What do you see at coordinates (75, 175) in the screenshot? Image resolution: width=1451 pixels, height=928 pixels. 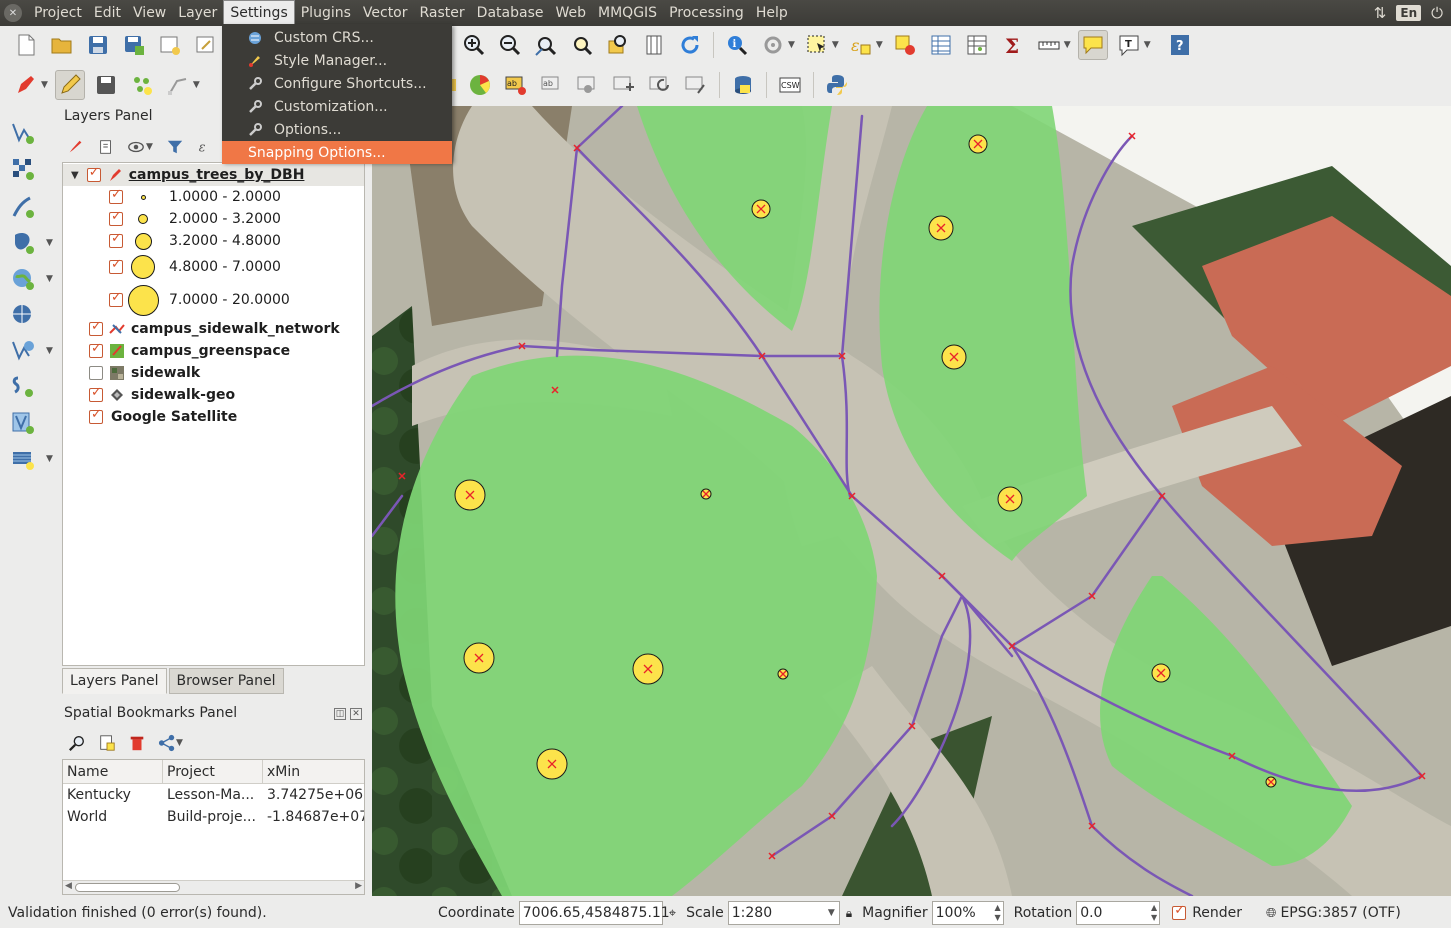 I see `collapse-arrow-icon: ▼` at bounding box center [75, 175].